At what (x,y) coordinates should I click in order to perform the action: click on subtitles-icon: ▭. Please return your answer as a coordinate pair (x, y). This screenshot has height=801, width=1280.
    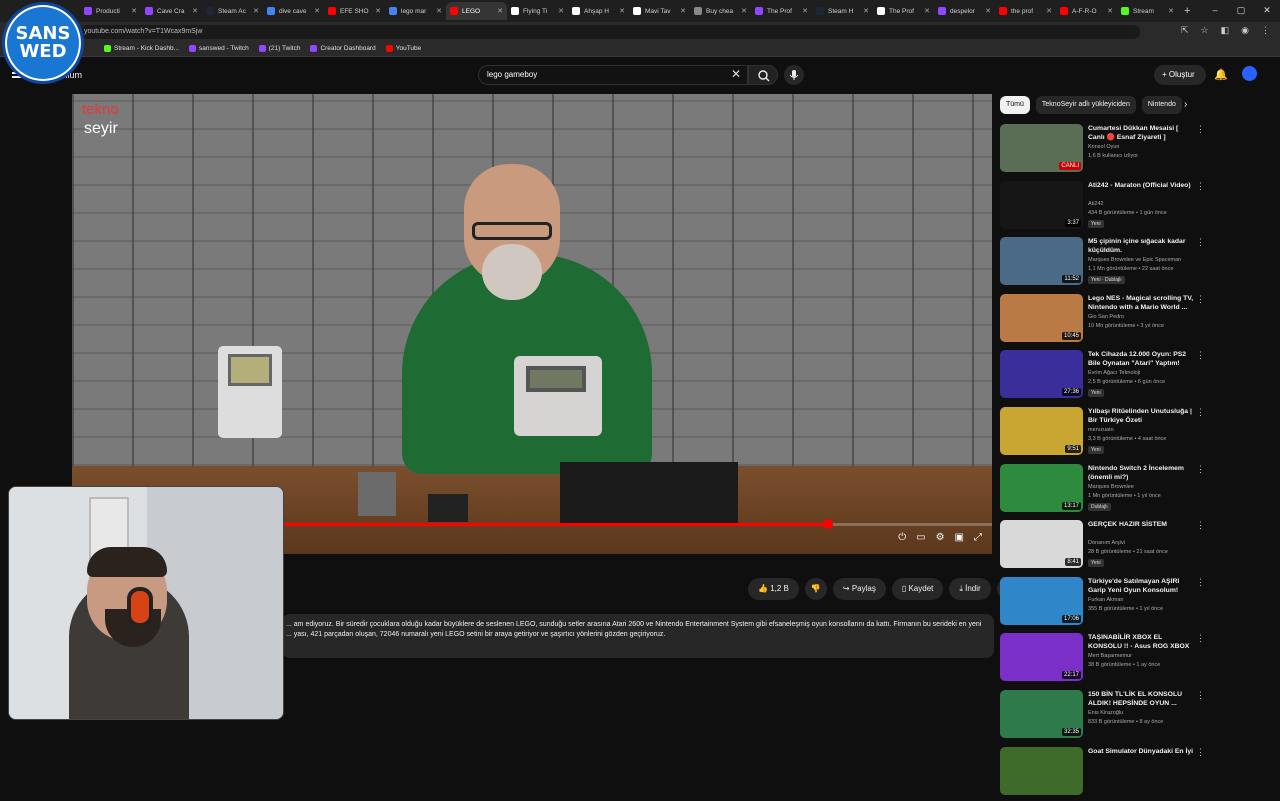
    Looking at the image, I should click on (920, 537).